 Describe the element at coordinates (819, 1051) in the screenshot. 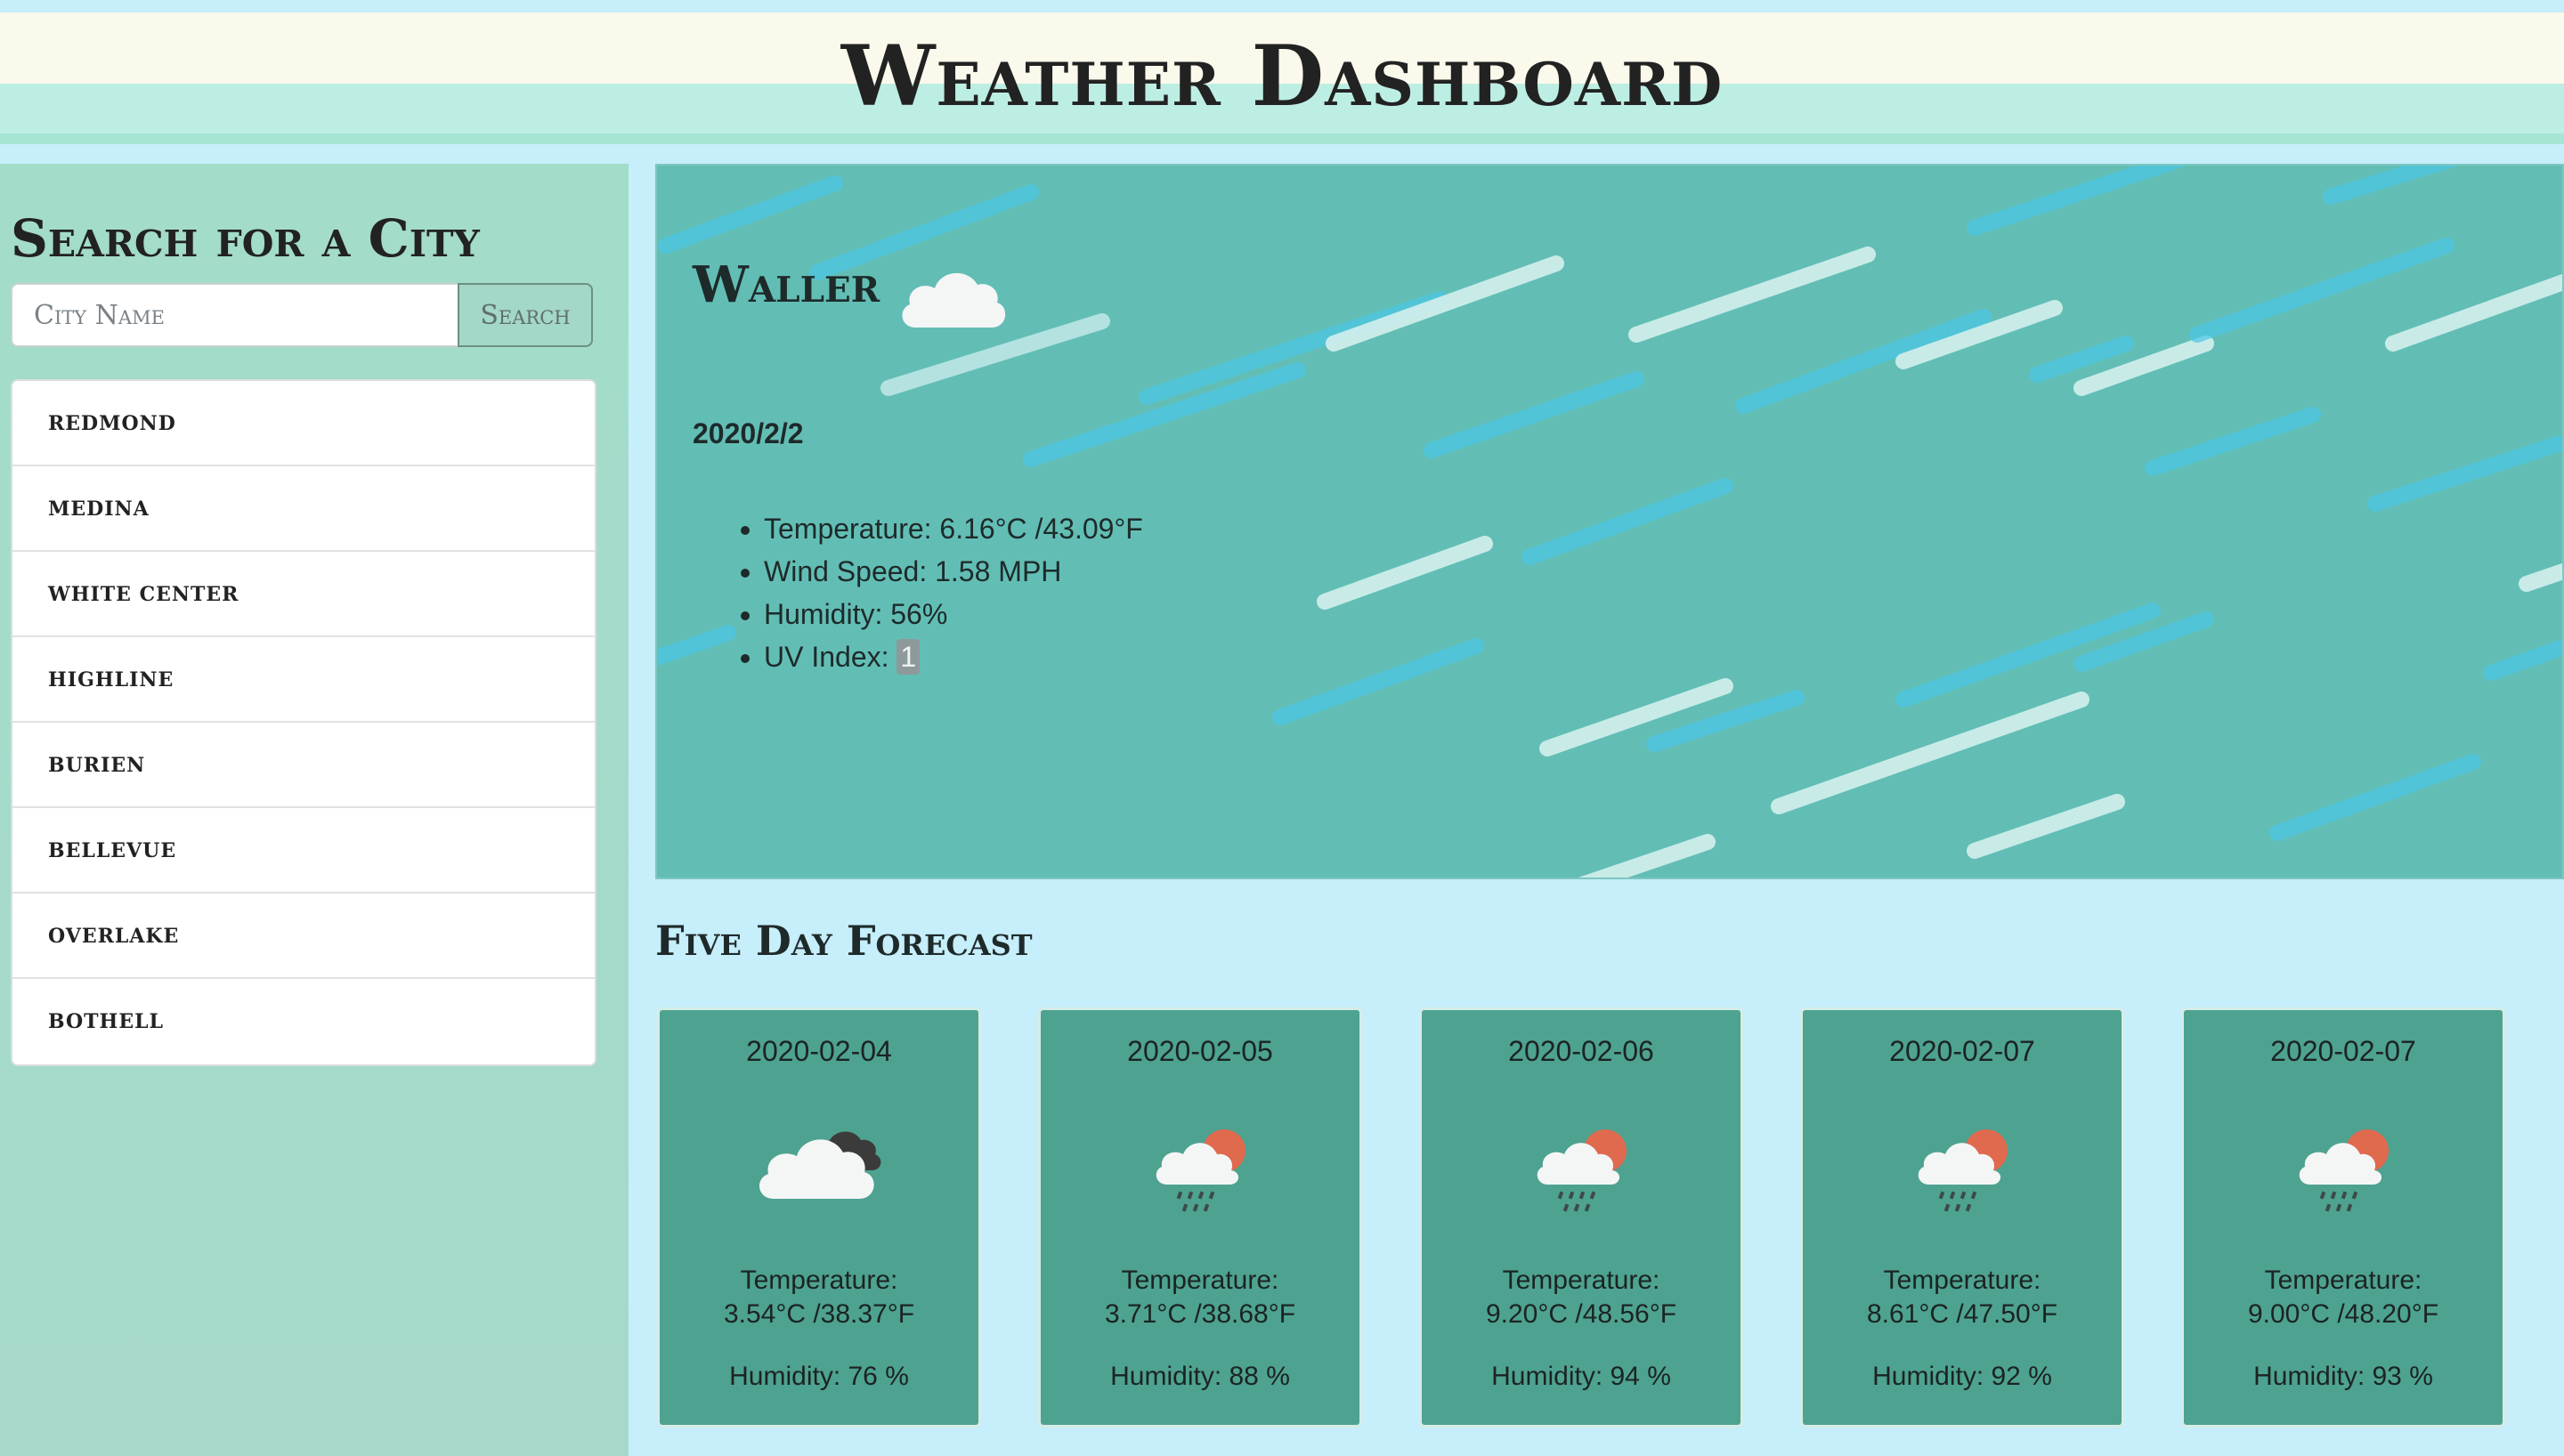

I see `forecast-date: 2020-02-04` at that location.